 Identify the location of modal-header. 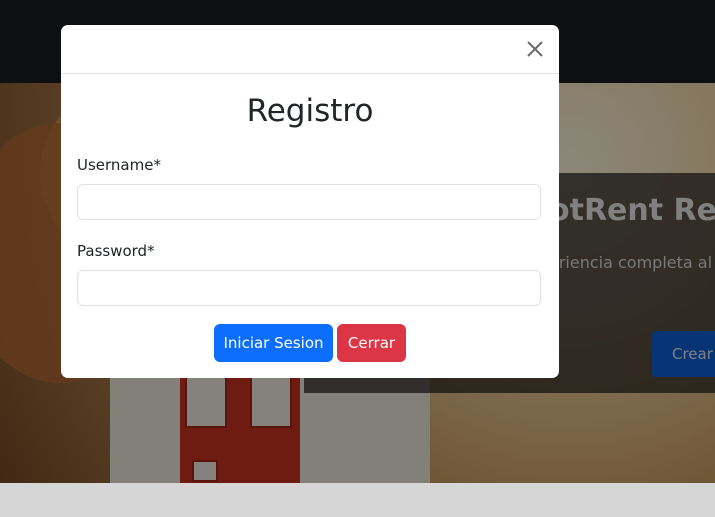
(310, 49).